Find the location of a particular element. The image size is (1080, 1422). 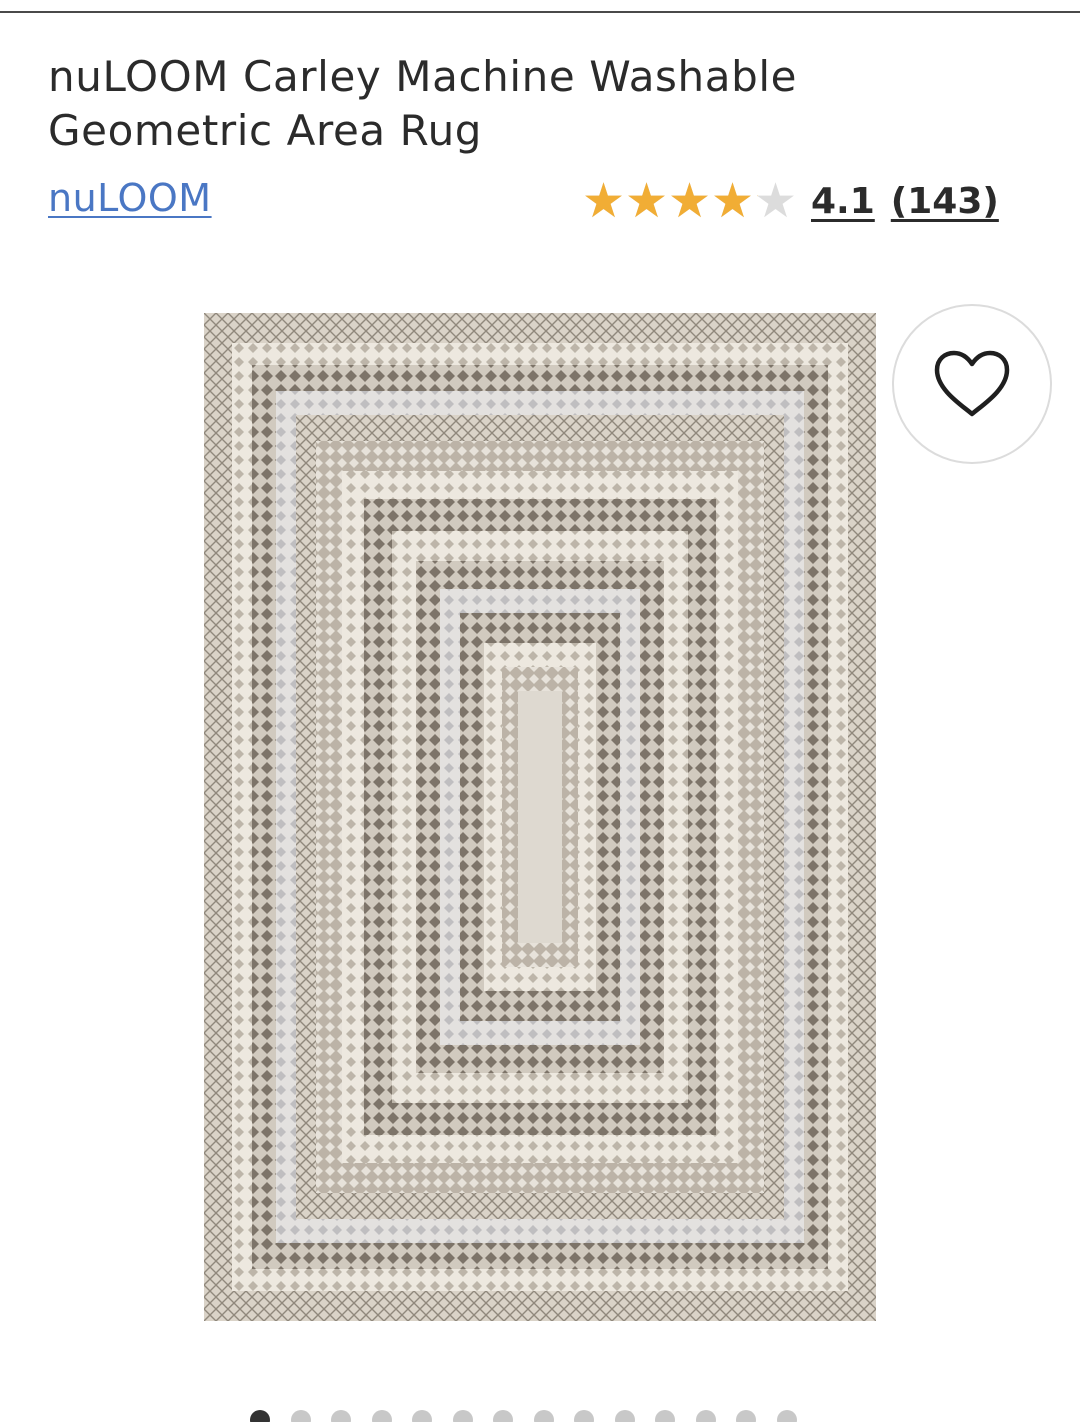

product-rating: ★★★★★★★★★★ 4.1 (143) is located at coordinates (790, 201).